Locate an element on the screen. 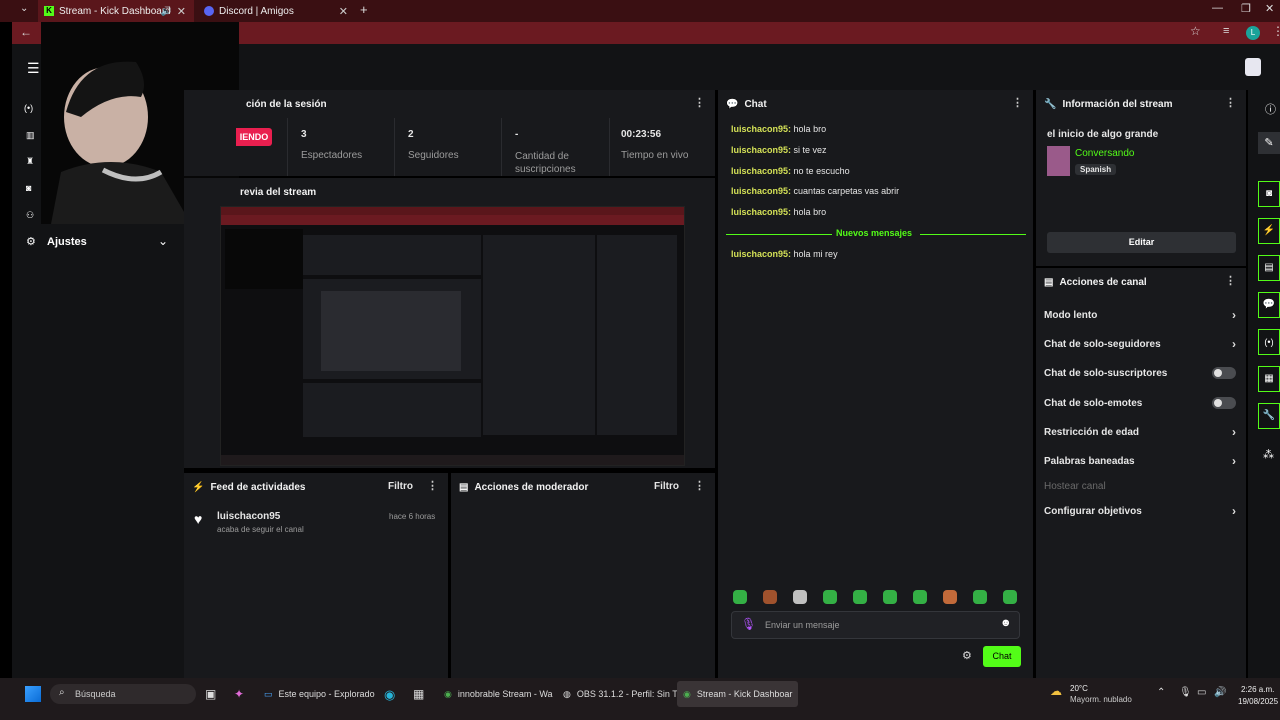 The width and height of the screenshot is (1280, 720). tab-list-chevron-icon: ⌄ is located at coordinates (24, 8).